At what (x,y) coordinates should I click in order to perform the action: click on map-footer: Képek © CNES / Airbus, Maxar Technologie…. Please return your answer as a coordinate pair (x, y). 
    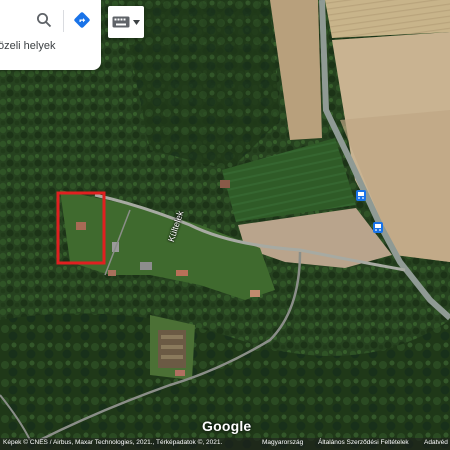
    Looking at the image, I should click on (225, 444).